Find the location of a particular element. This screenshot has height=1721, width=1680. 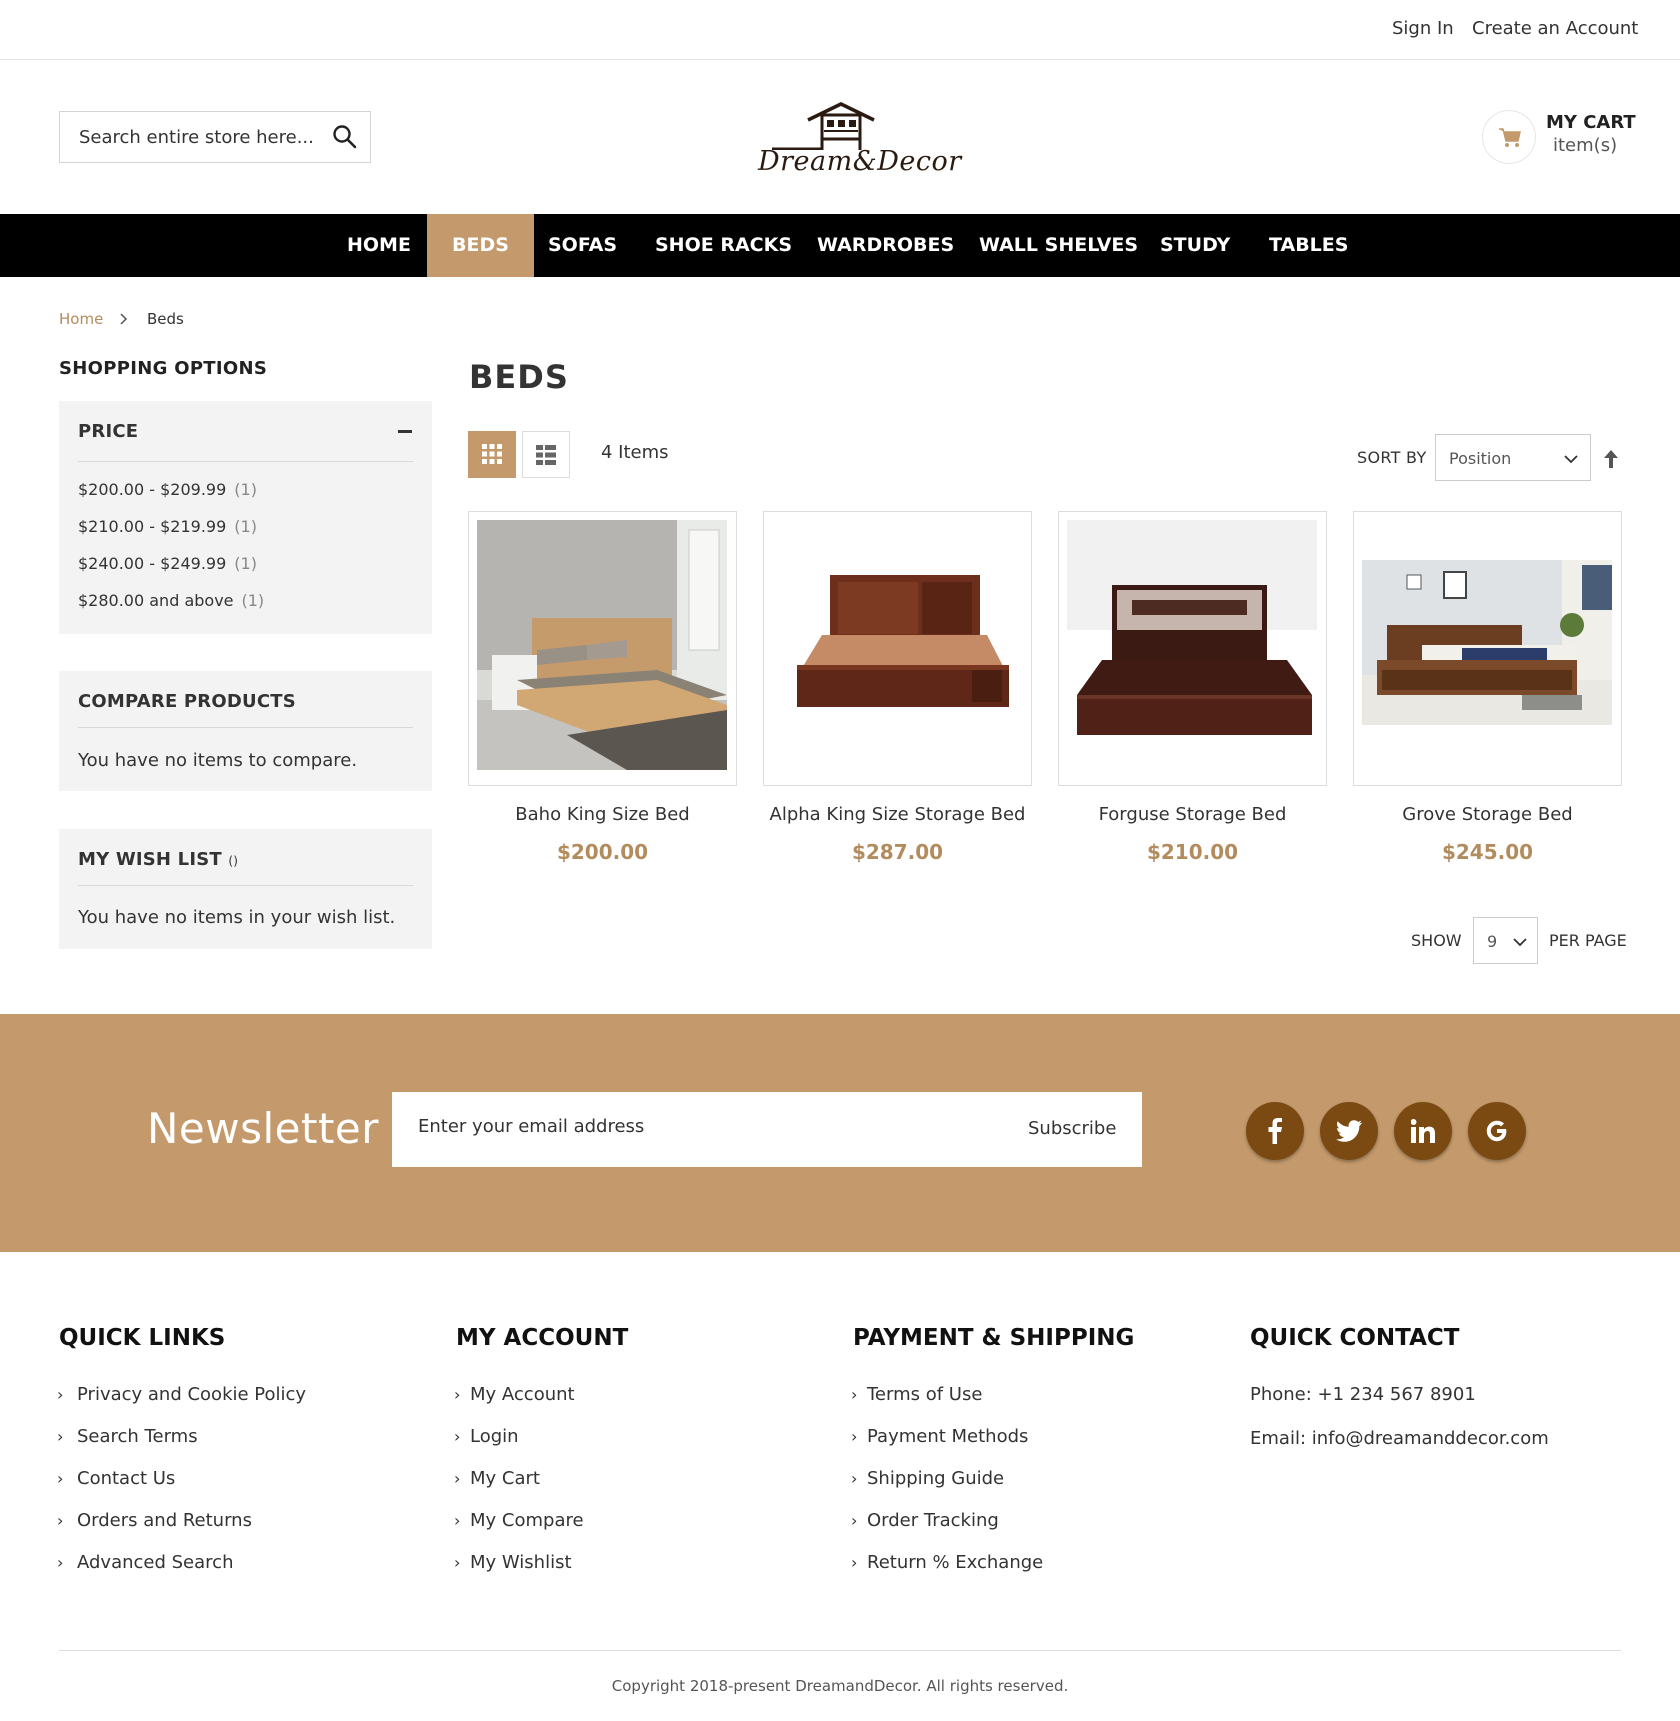

footer-link: › My Compare is located at coordinates (519, 1520).